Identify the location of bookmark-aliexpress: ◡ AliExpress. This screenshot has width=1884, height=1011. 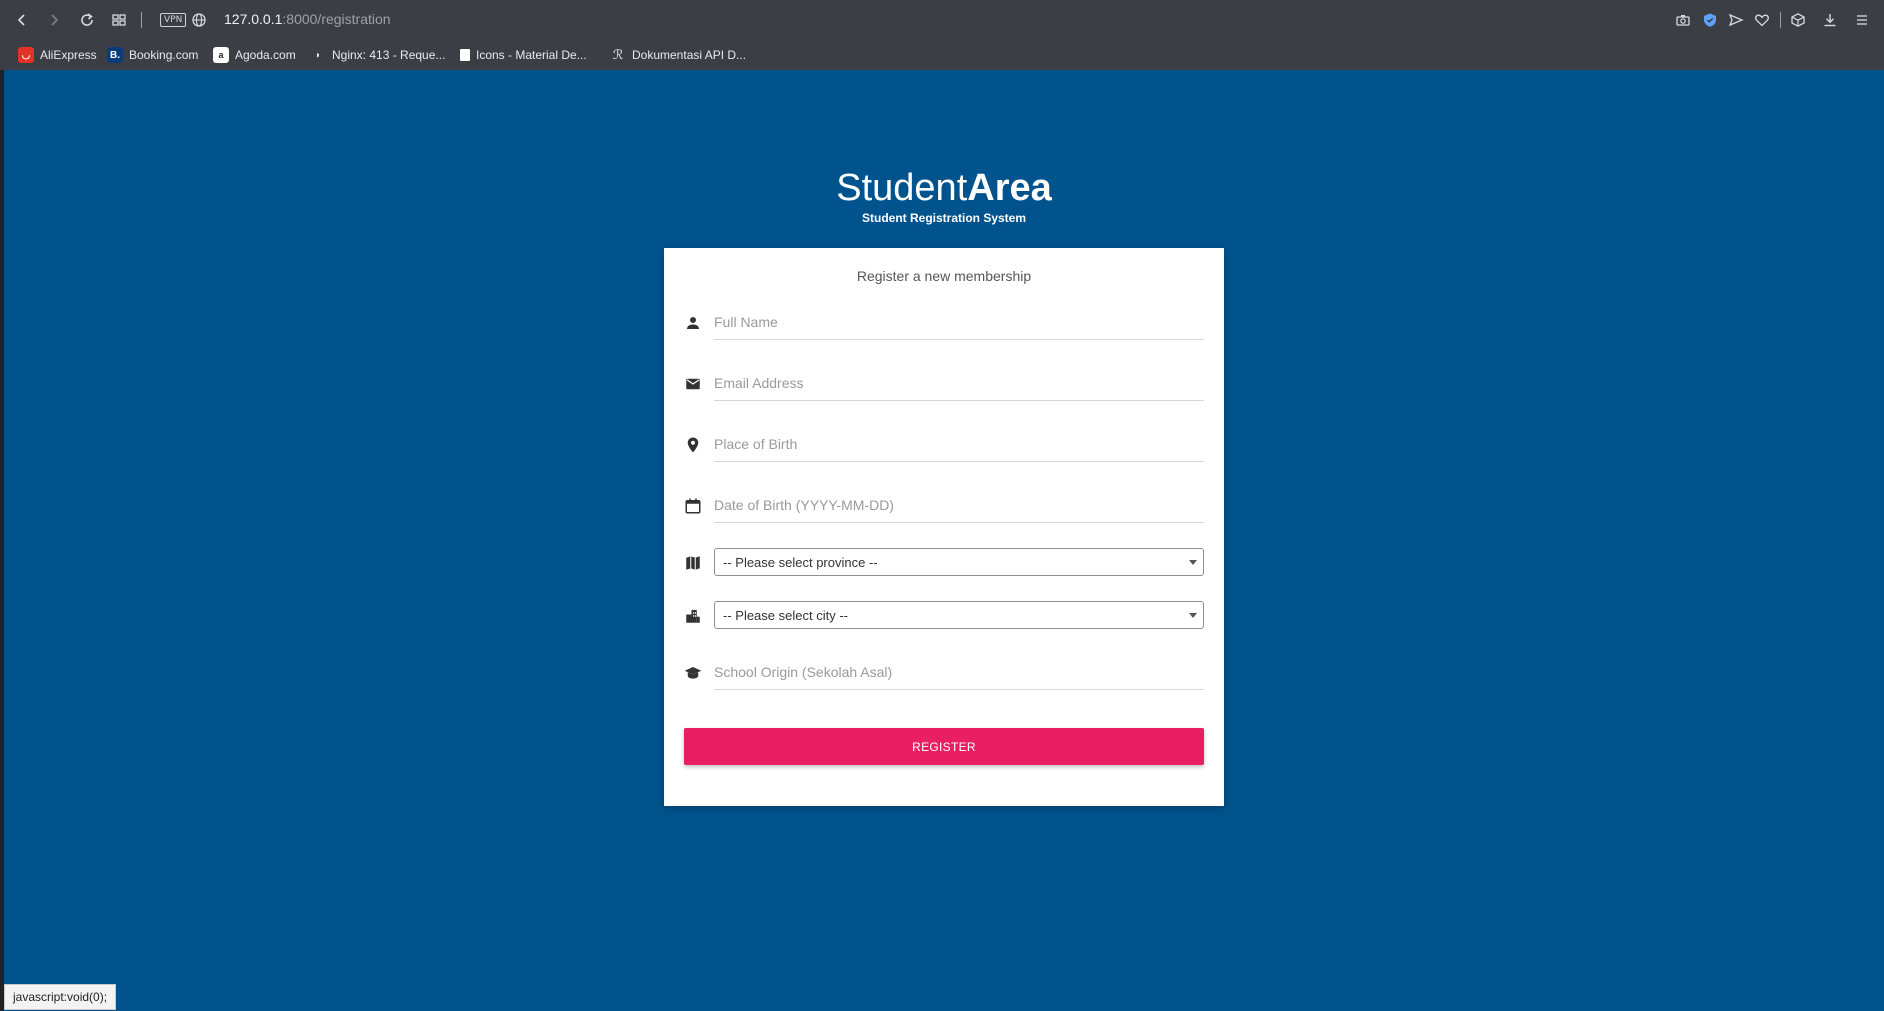
(57, 55).